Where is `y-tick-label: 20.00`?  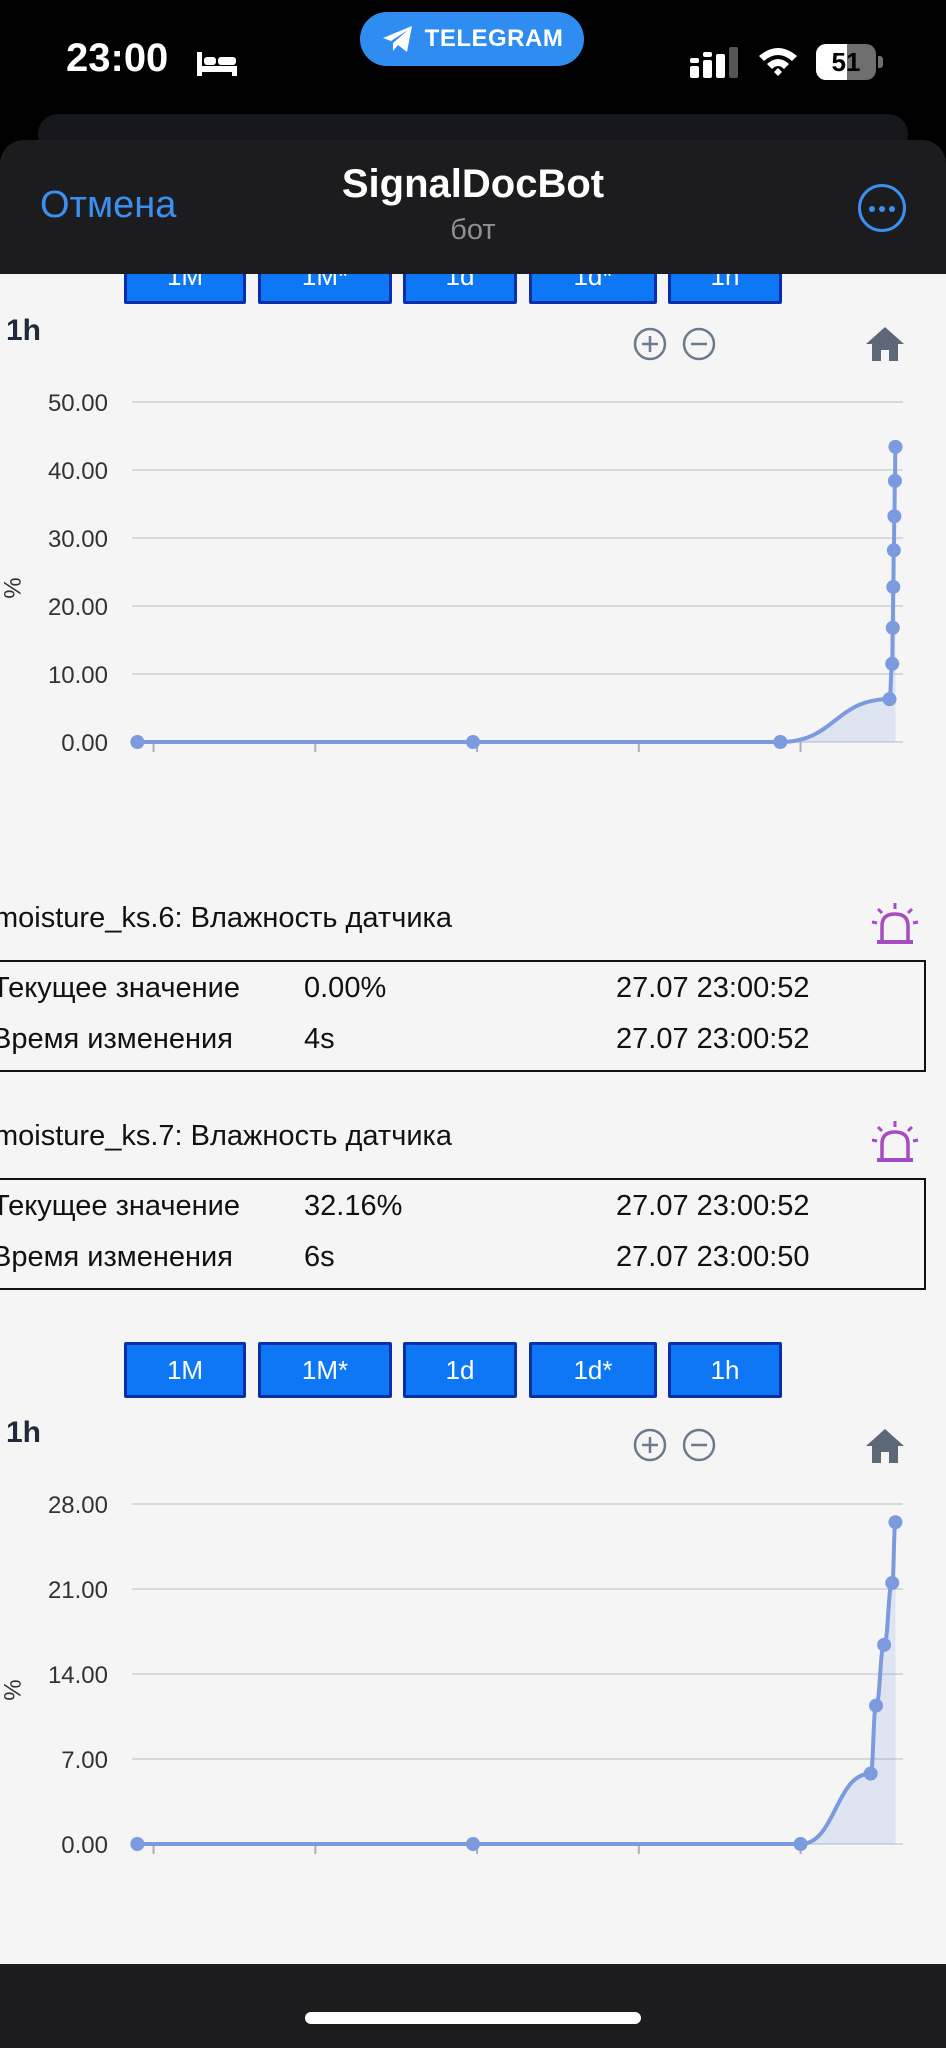
y-tick-label: 20.00 is located at coordinates (78, 607).